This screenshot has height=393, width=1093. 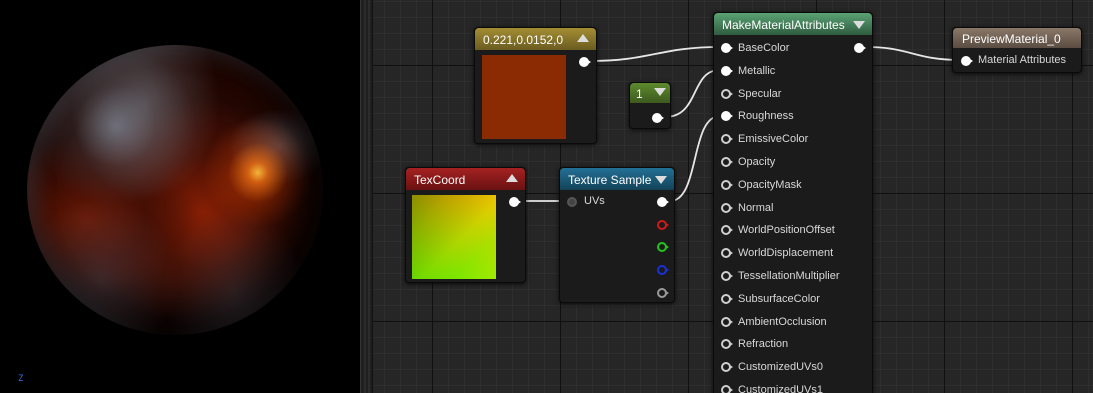 I want to click on make-material-attributes-header: MakeMaterialAttributes, so click(x=793, y=24).